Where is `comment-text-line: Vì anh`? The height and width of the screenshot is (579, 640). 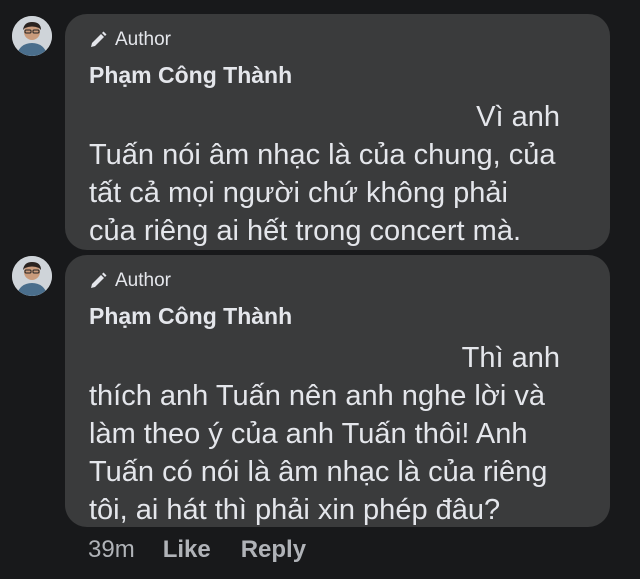
comment-text-line: Vì anh is located at coordinates (518, 117).